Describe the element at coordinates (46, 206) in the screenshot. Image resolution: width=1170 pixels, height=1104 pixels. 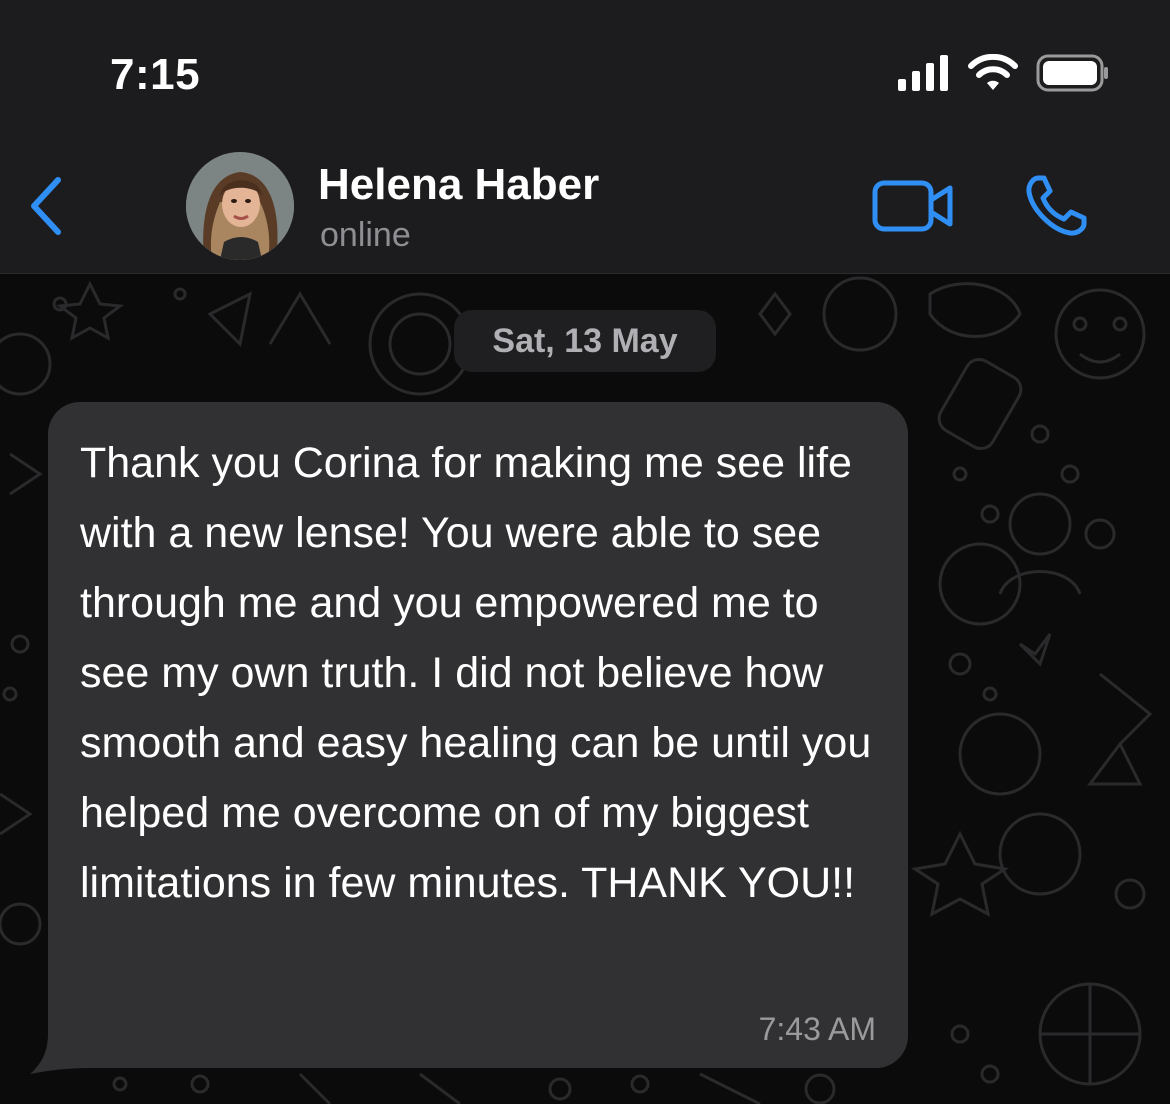
I see `back-chevron-icon` at that location.